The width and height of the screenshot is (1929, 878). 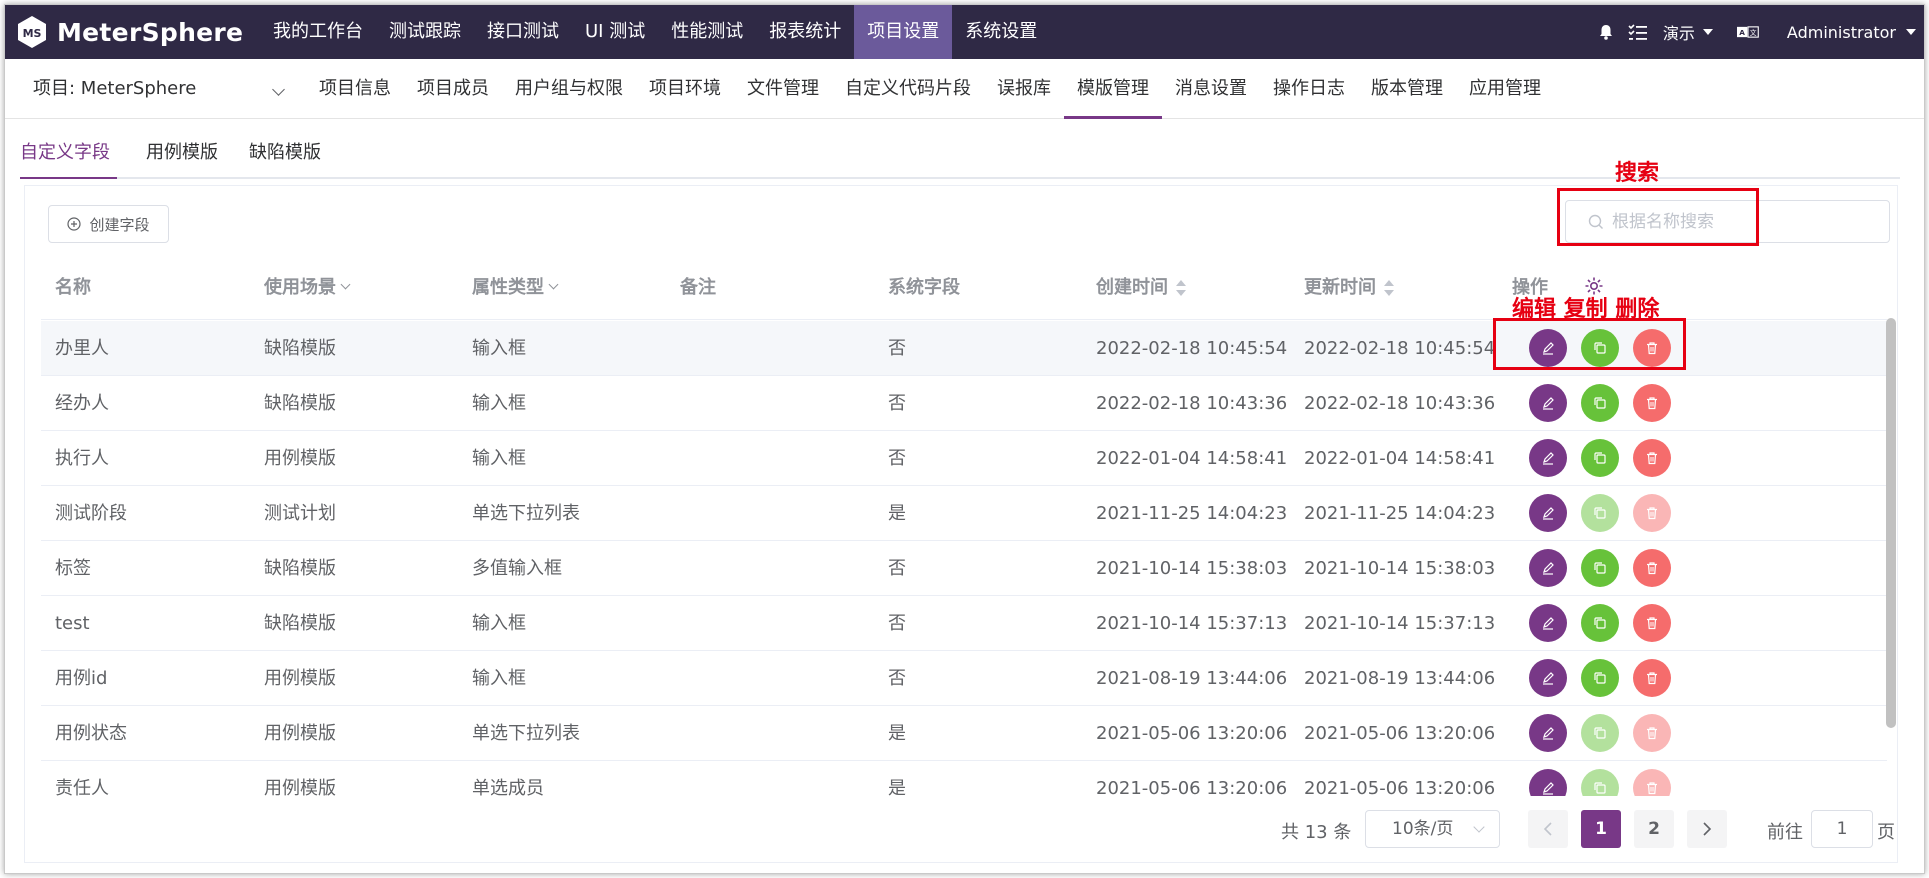 I want to click on cell-updated: 2022-02-18 10:45:54, so click(x=1400, y=348).